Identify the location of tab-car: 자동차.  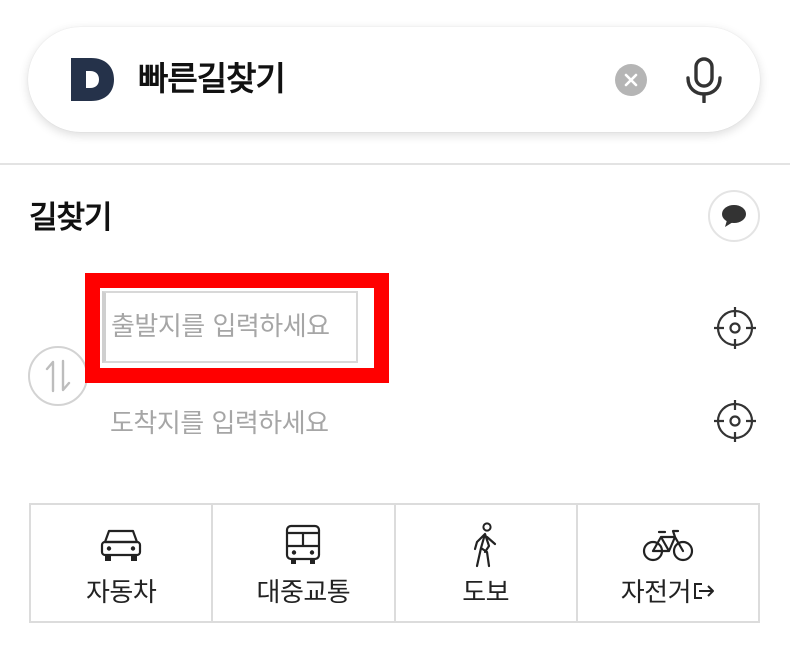
(122, 563).